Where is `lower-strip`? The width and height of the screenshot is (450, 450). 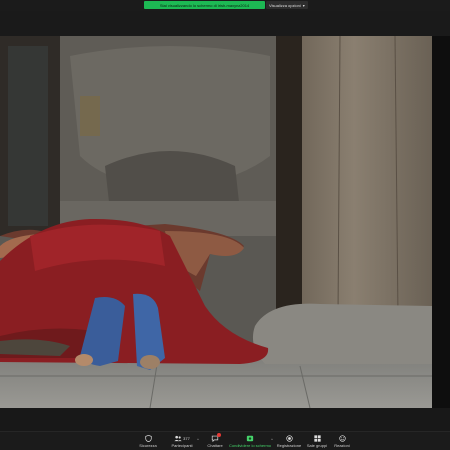 lower-strip is located at coordinates (225, 419).